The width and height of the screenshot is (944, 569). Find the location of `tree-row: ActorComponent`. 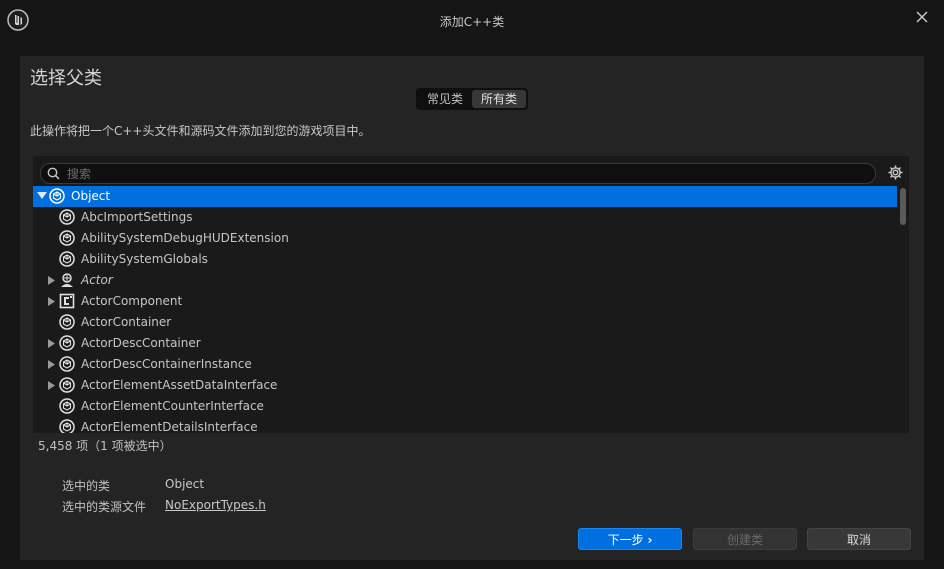

tree-row: ActorComponent is located at coordinates (465, 301).